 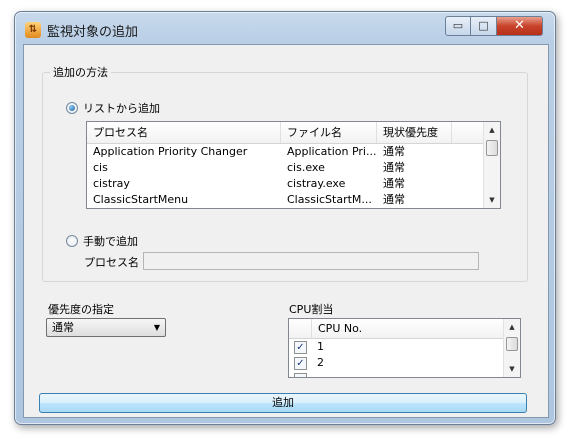 I want to click on app-icon: ⇅, so click(x=33, y=30).